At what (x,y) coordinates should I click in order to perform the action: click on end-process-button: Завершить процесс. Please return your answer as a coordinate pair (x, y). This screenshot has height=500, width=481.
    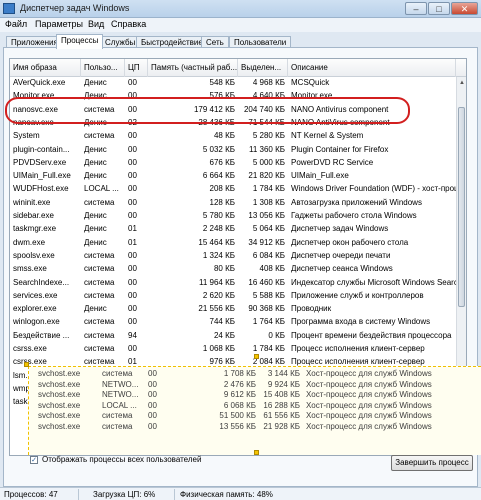
    Looking at the image, I should click on (432, 463).